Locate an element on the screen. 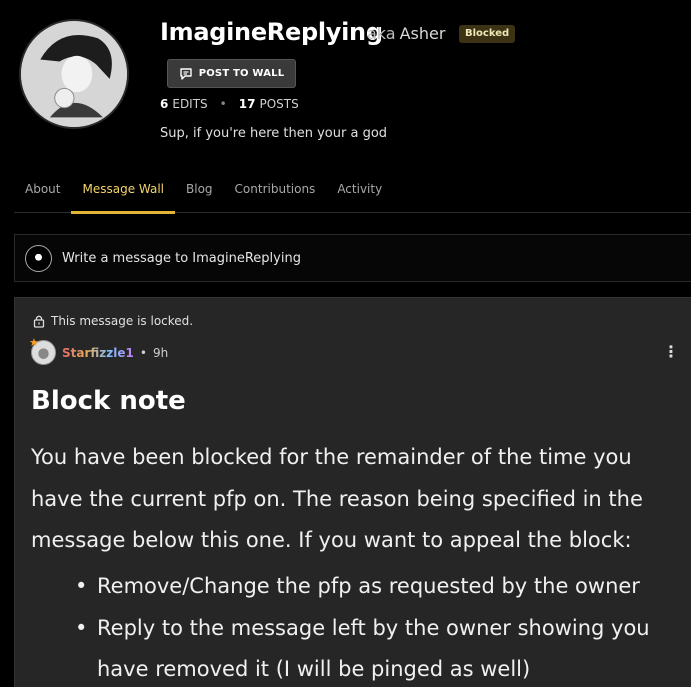 Image resolution: width=691 pixels, height=687 pixels. current-user-avatar is located at coordinates (38, 258).